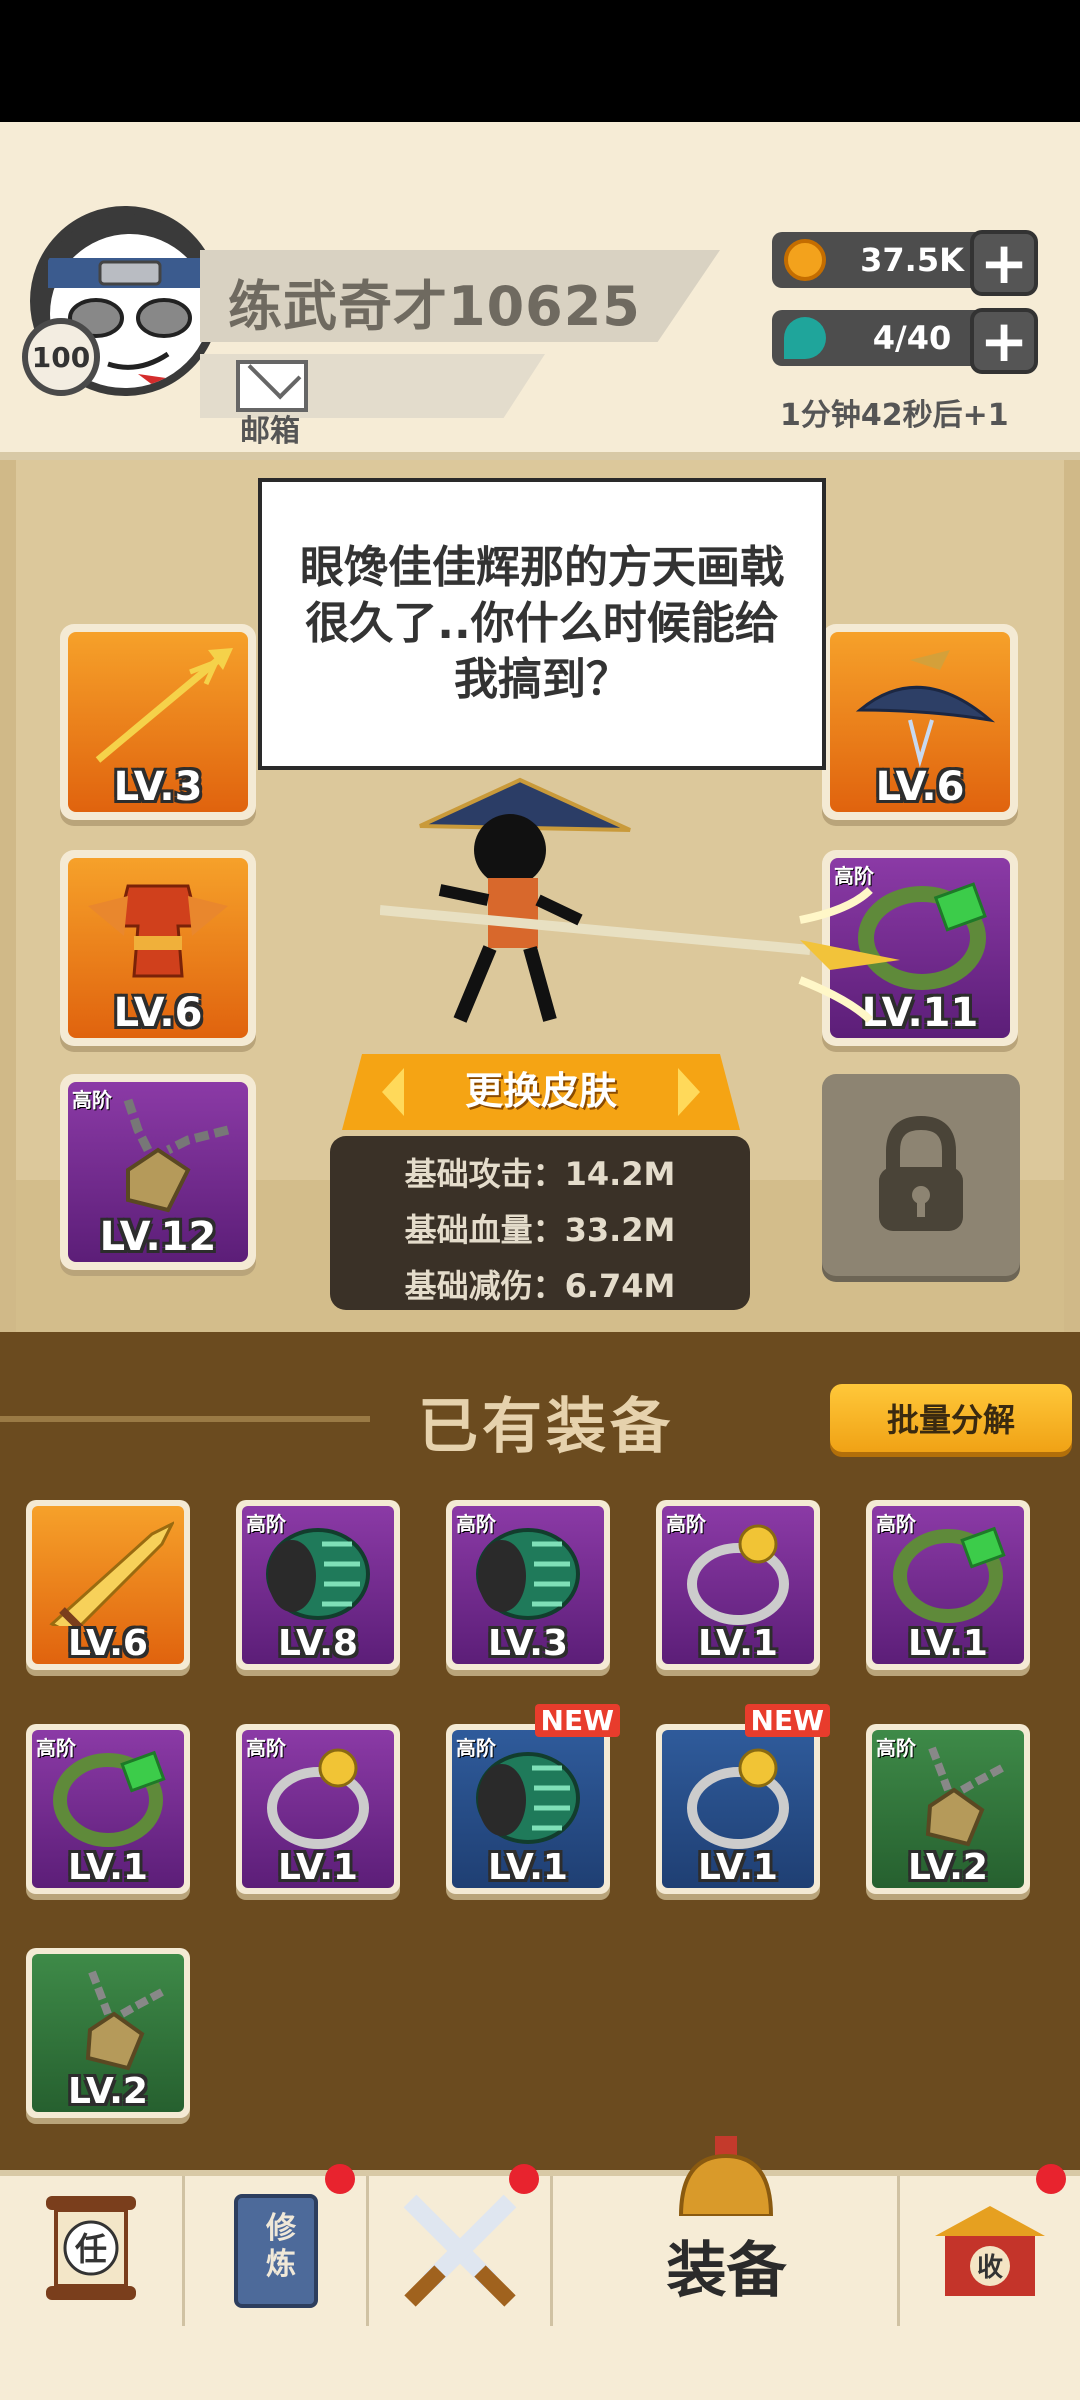  I want to click on base-stats-panel: 基础攻击：14.2M 基础血量：33.2M 基础减伤：6.74M, so click(540, 1223).